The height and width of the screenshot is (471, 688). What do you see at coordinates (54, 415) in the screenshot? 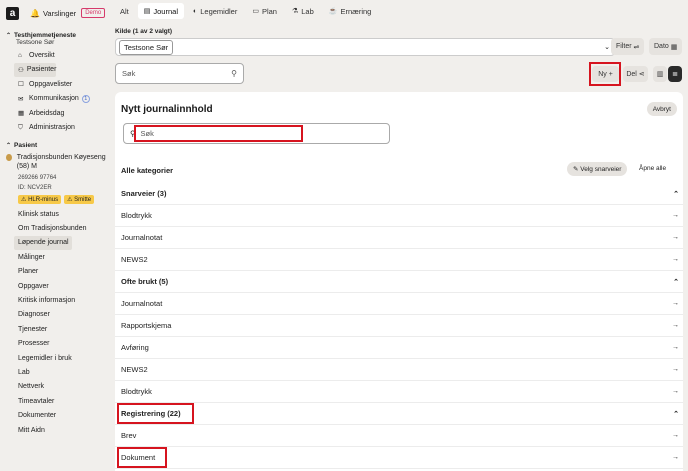
I see `nav-dokumenter: Dokumenter` at bounding box center [54, 415].